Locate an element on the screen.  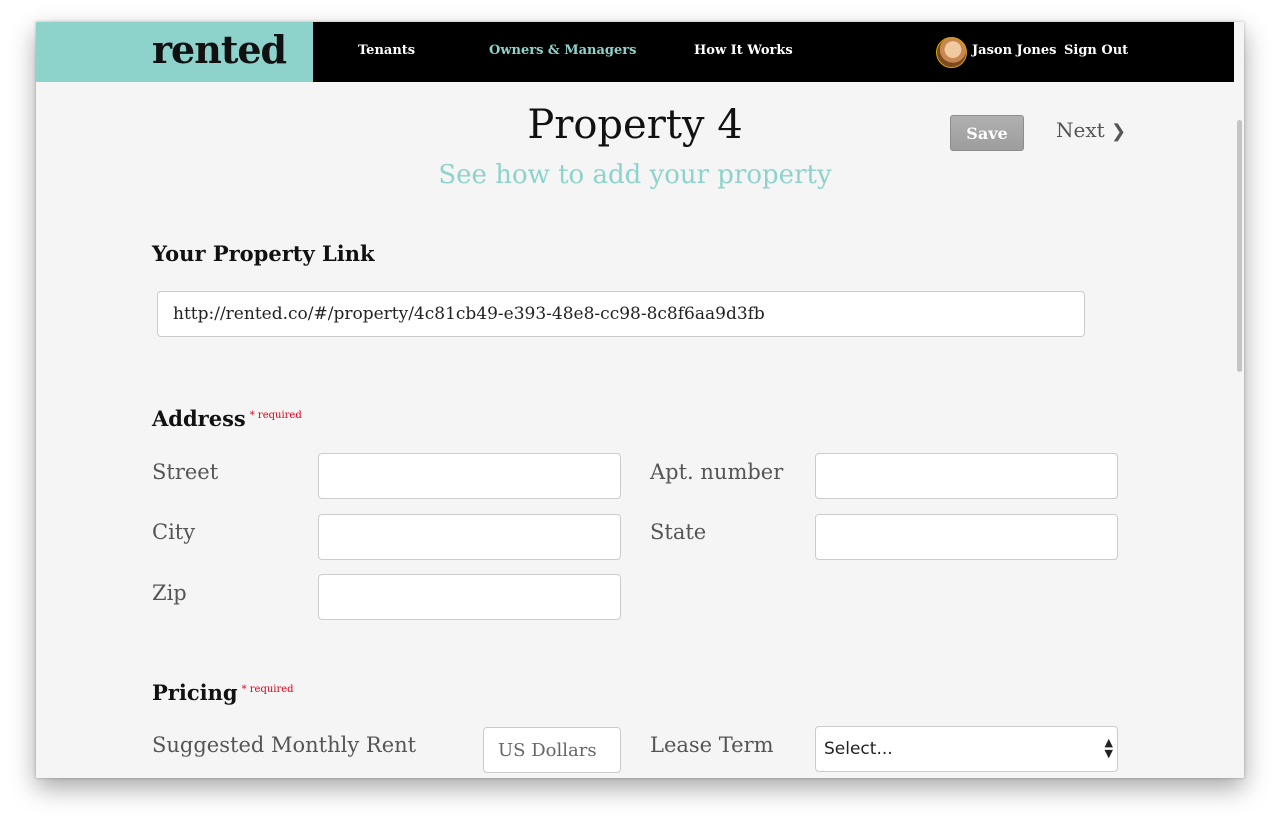
save-button: Save is located at coordinates (987, 133).